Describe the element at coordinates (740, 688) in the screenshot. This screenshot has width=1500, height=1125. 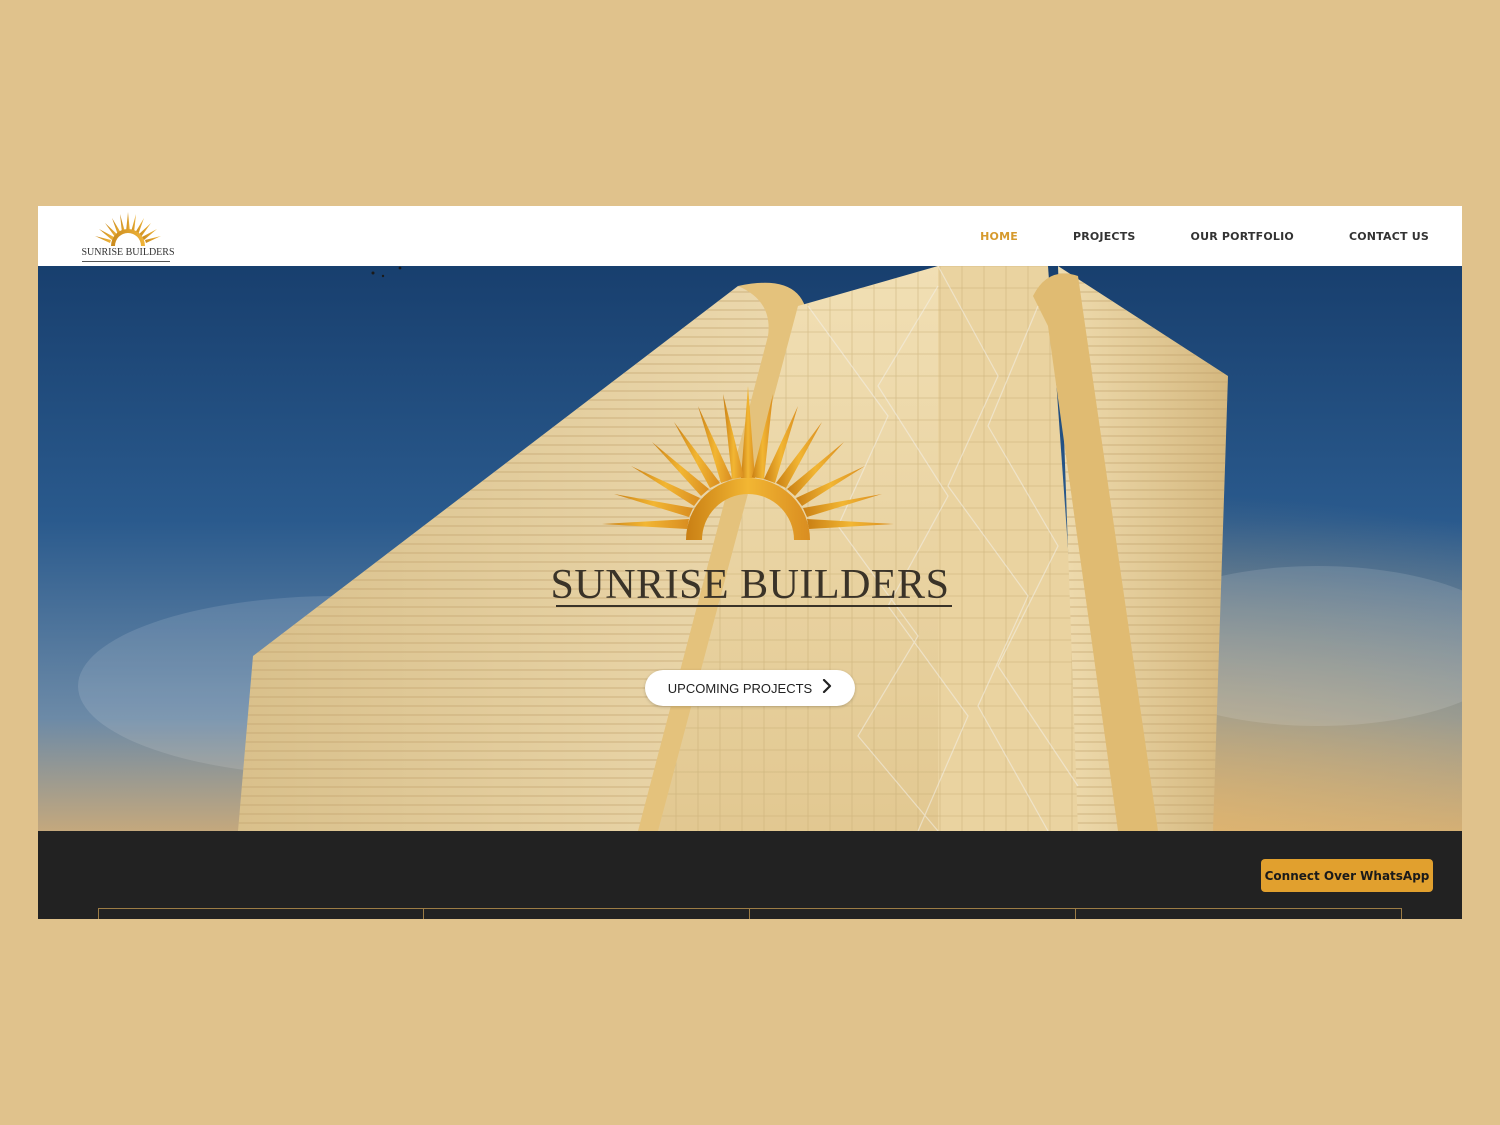
I see `upcoming-projects-label: UPCOMING PROJECTS` at that location.